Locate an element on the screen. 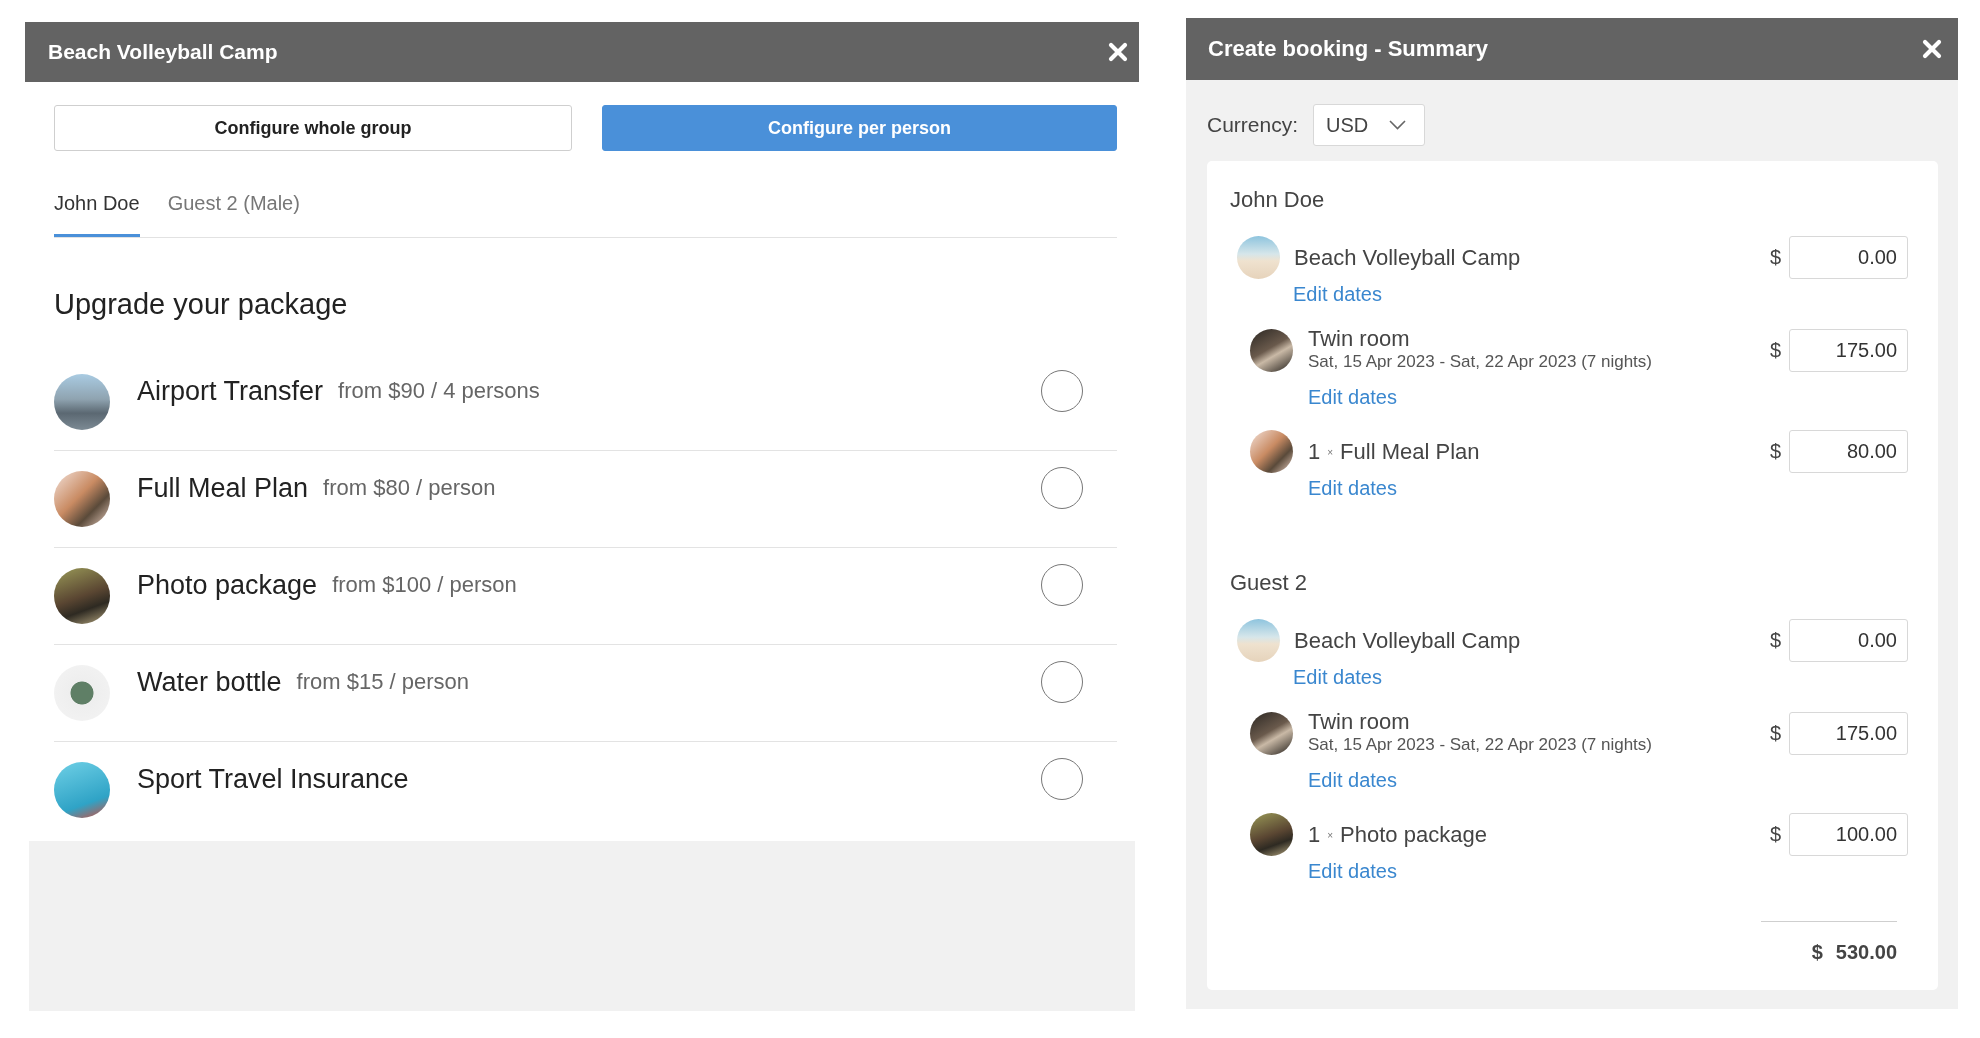 The width and height of the screenshot is (1980, 1038). package-price: from $90 / 4 persons is located at coordinates (439, 391).